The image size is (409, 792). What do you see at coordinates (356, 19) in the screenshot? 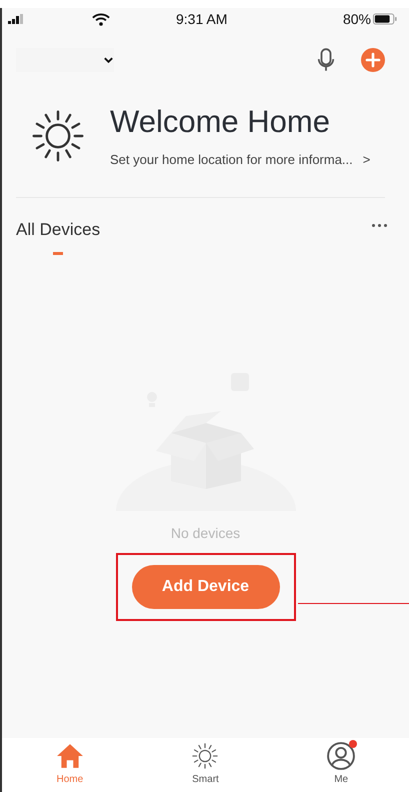
I see `battery-percent: 80%` at bounding box center [356, 19].